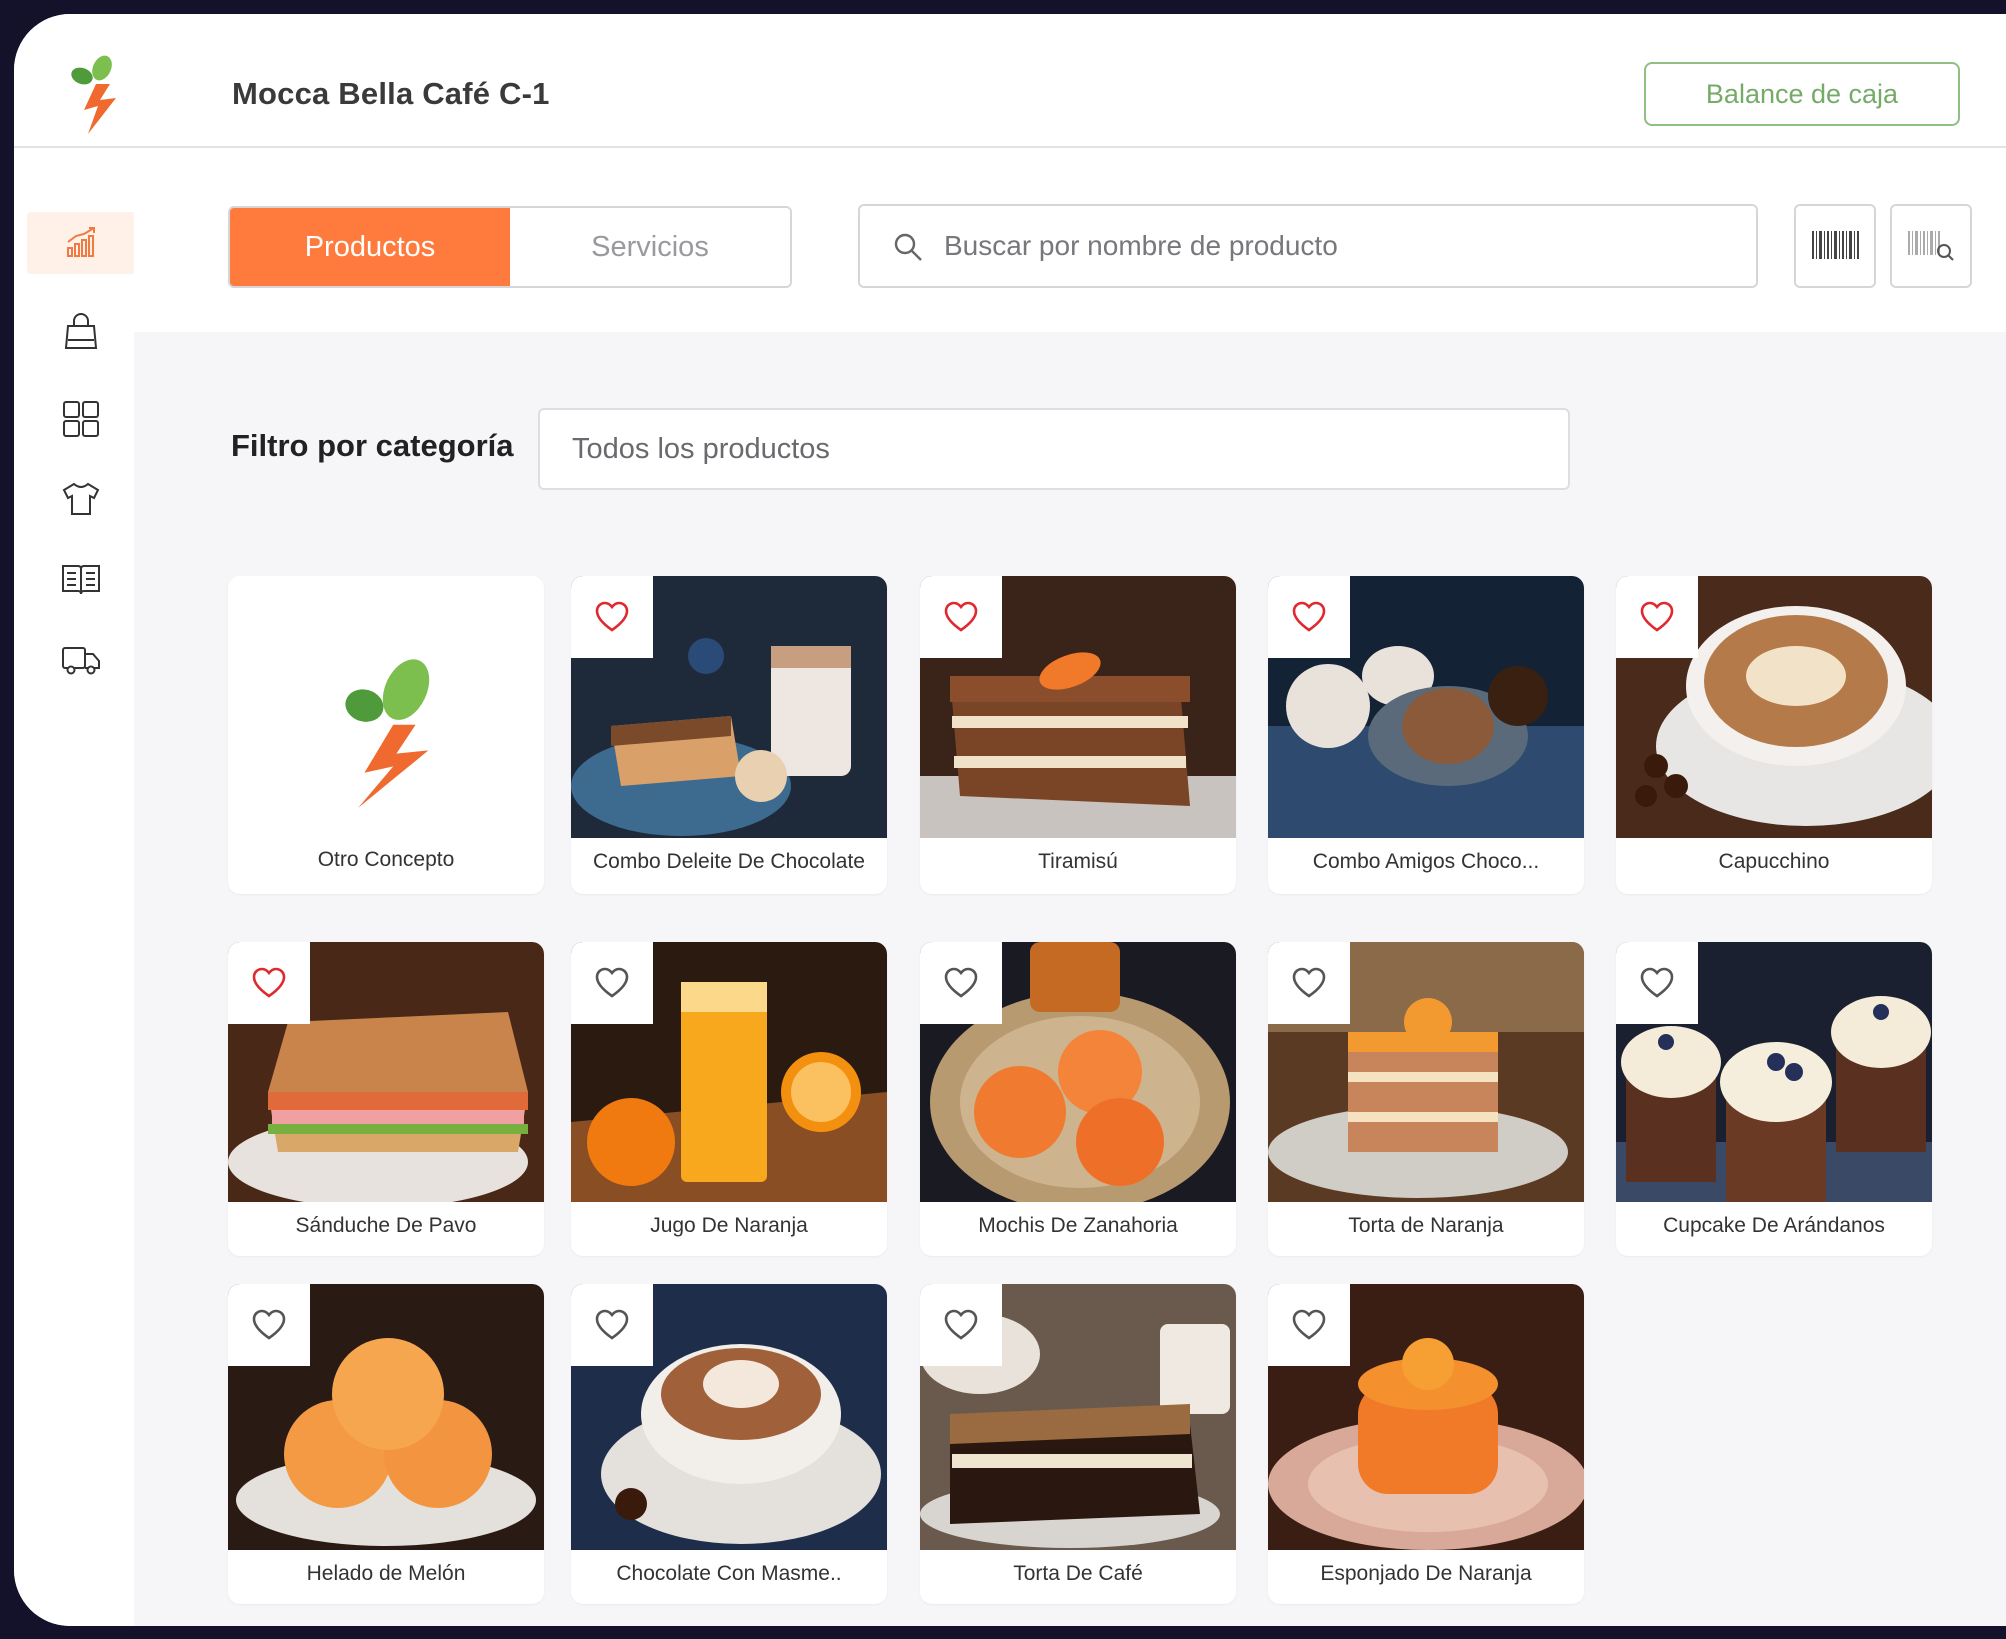 The image size is (2006, 1639). Describe the element at coordinates (386, 859) in the screenshot. I see `product-name: Otro Concepto` at that location.